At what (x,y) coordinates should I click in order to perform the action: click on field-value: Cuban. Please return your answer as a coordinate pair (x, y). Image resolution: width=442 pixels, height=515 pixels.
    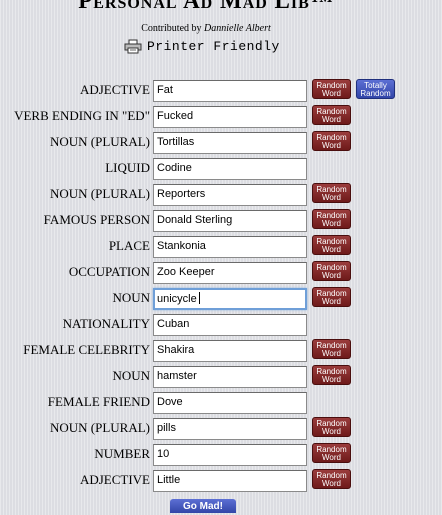
    Looking at the image, I should click on (173, 324).